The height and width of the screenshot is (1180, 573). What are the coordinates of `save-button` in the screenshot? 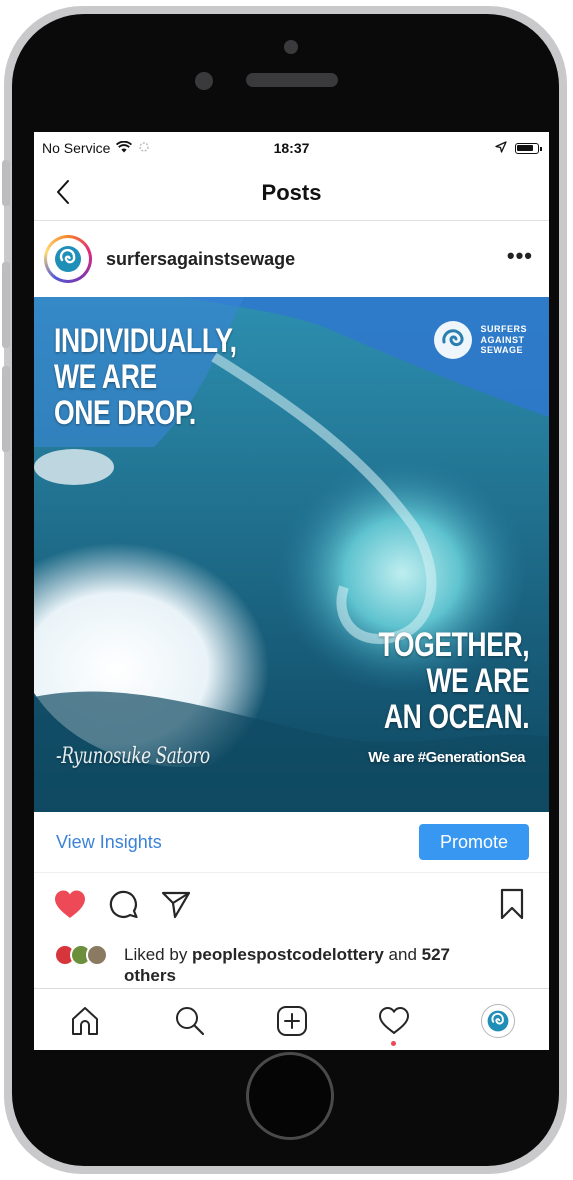 It's located at (512, 904).